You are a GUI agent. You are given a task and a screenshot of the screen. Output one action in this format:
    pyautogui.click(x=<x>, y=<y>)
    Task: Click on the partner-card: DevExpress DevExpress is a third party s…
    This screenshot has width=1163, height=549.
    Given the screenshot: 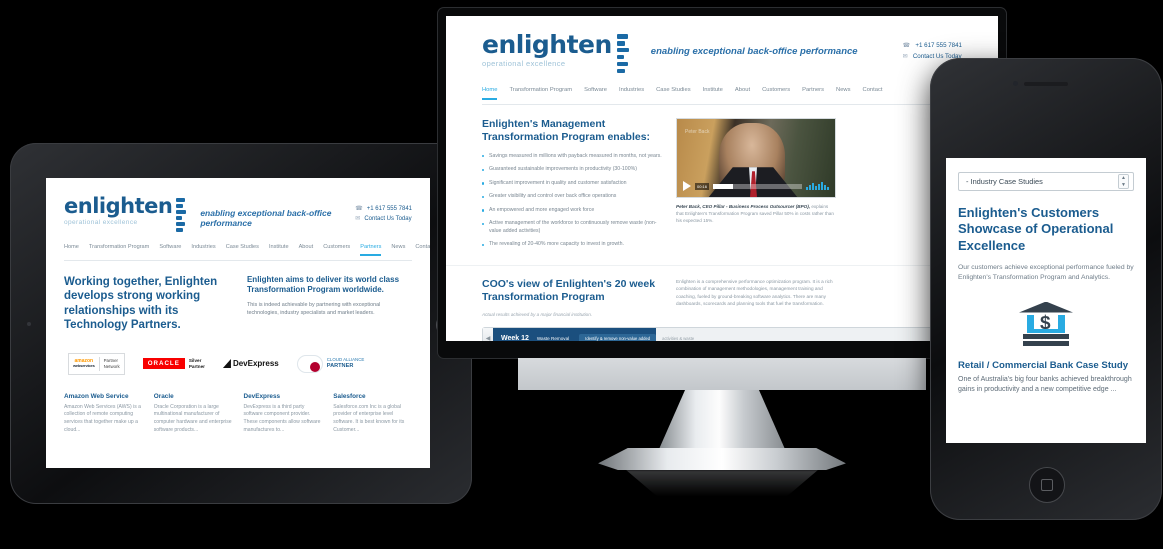 What is the action you would take?
    pyautogui.click(x=283, y=414)
    